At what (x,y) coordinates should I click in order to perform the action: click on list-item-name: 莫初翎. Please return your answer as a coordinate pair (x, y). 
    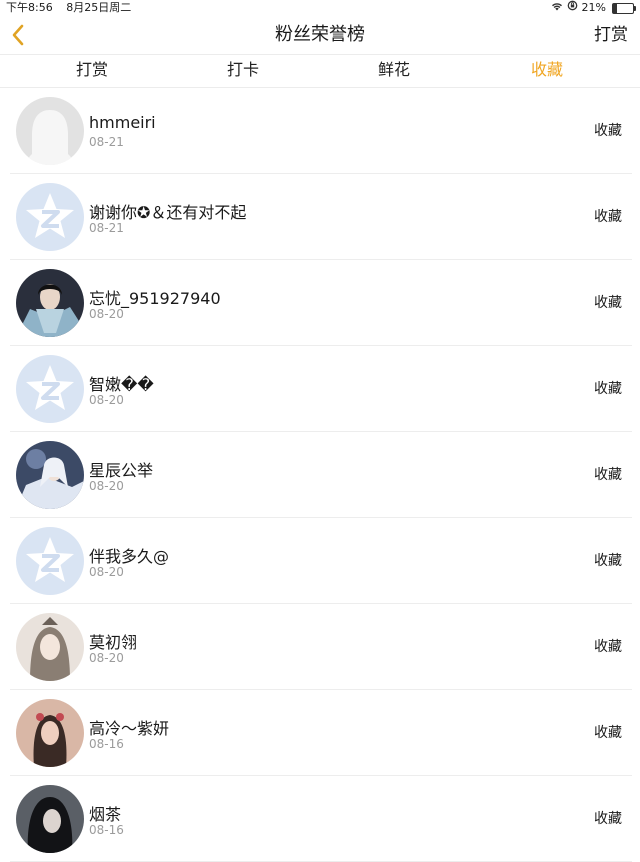
    Looking at the image, I should click on (113, 642).